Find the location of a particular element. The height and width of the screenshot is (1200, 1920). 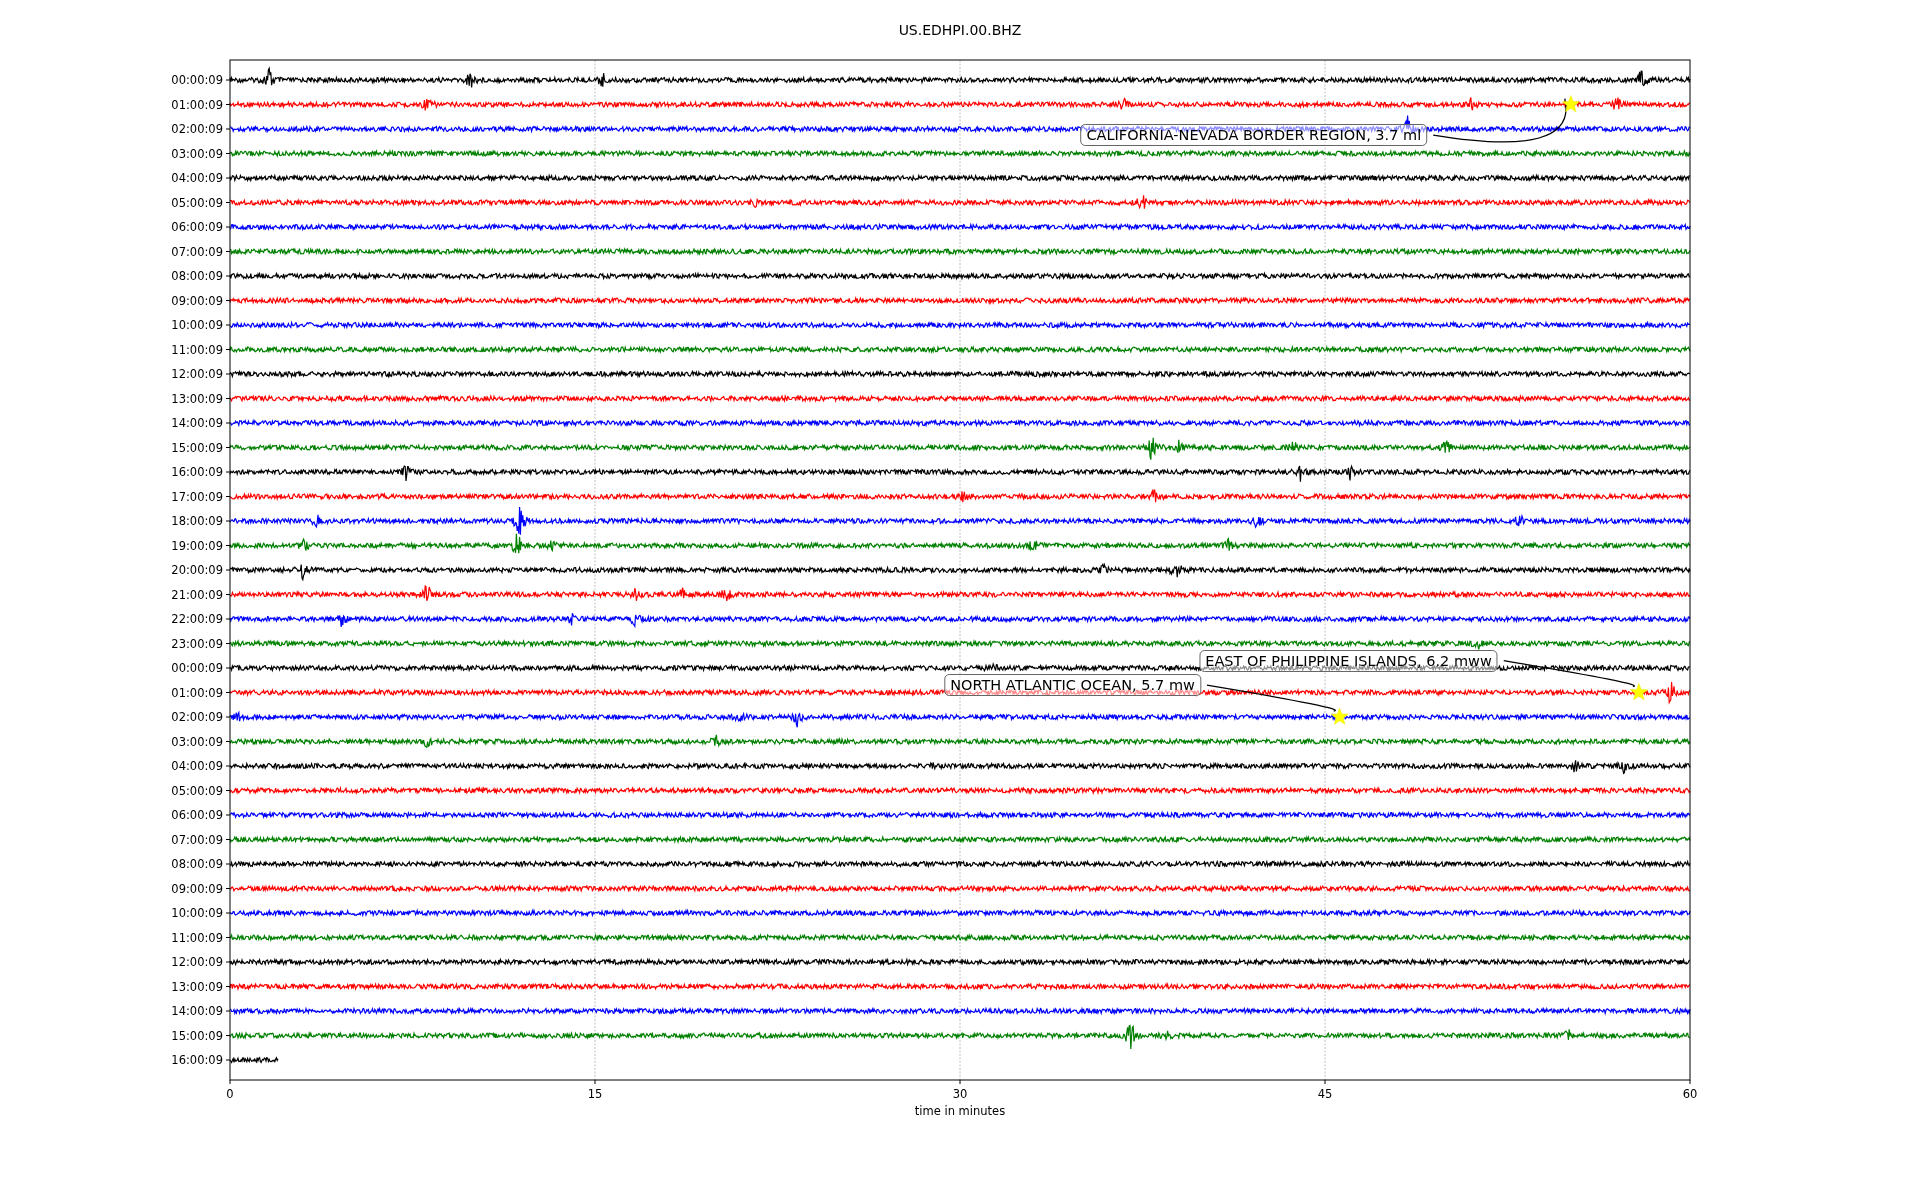

tick-label: 21:00:09 is located at coordinates (197, 594).